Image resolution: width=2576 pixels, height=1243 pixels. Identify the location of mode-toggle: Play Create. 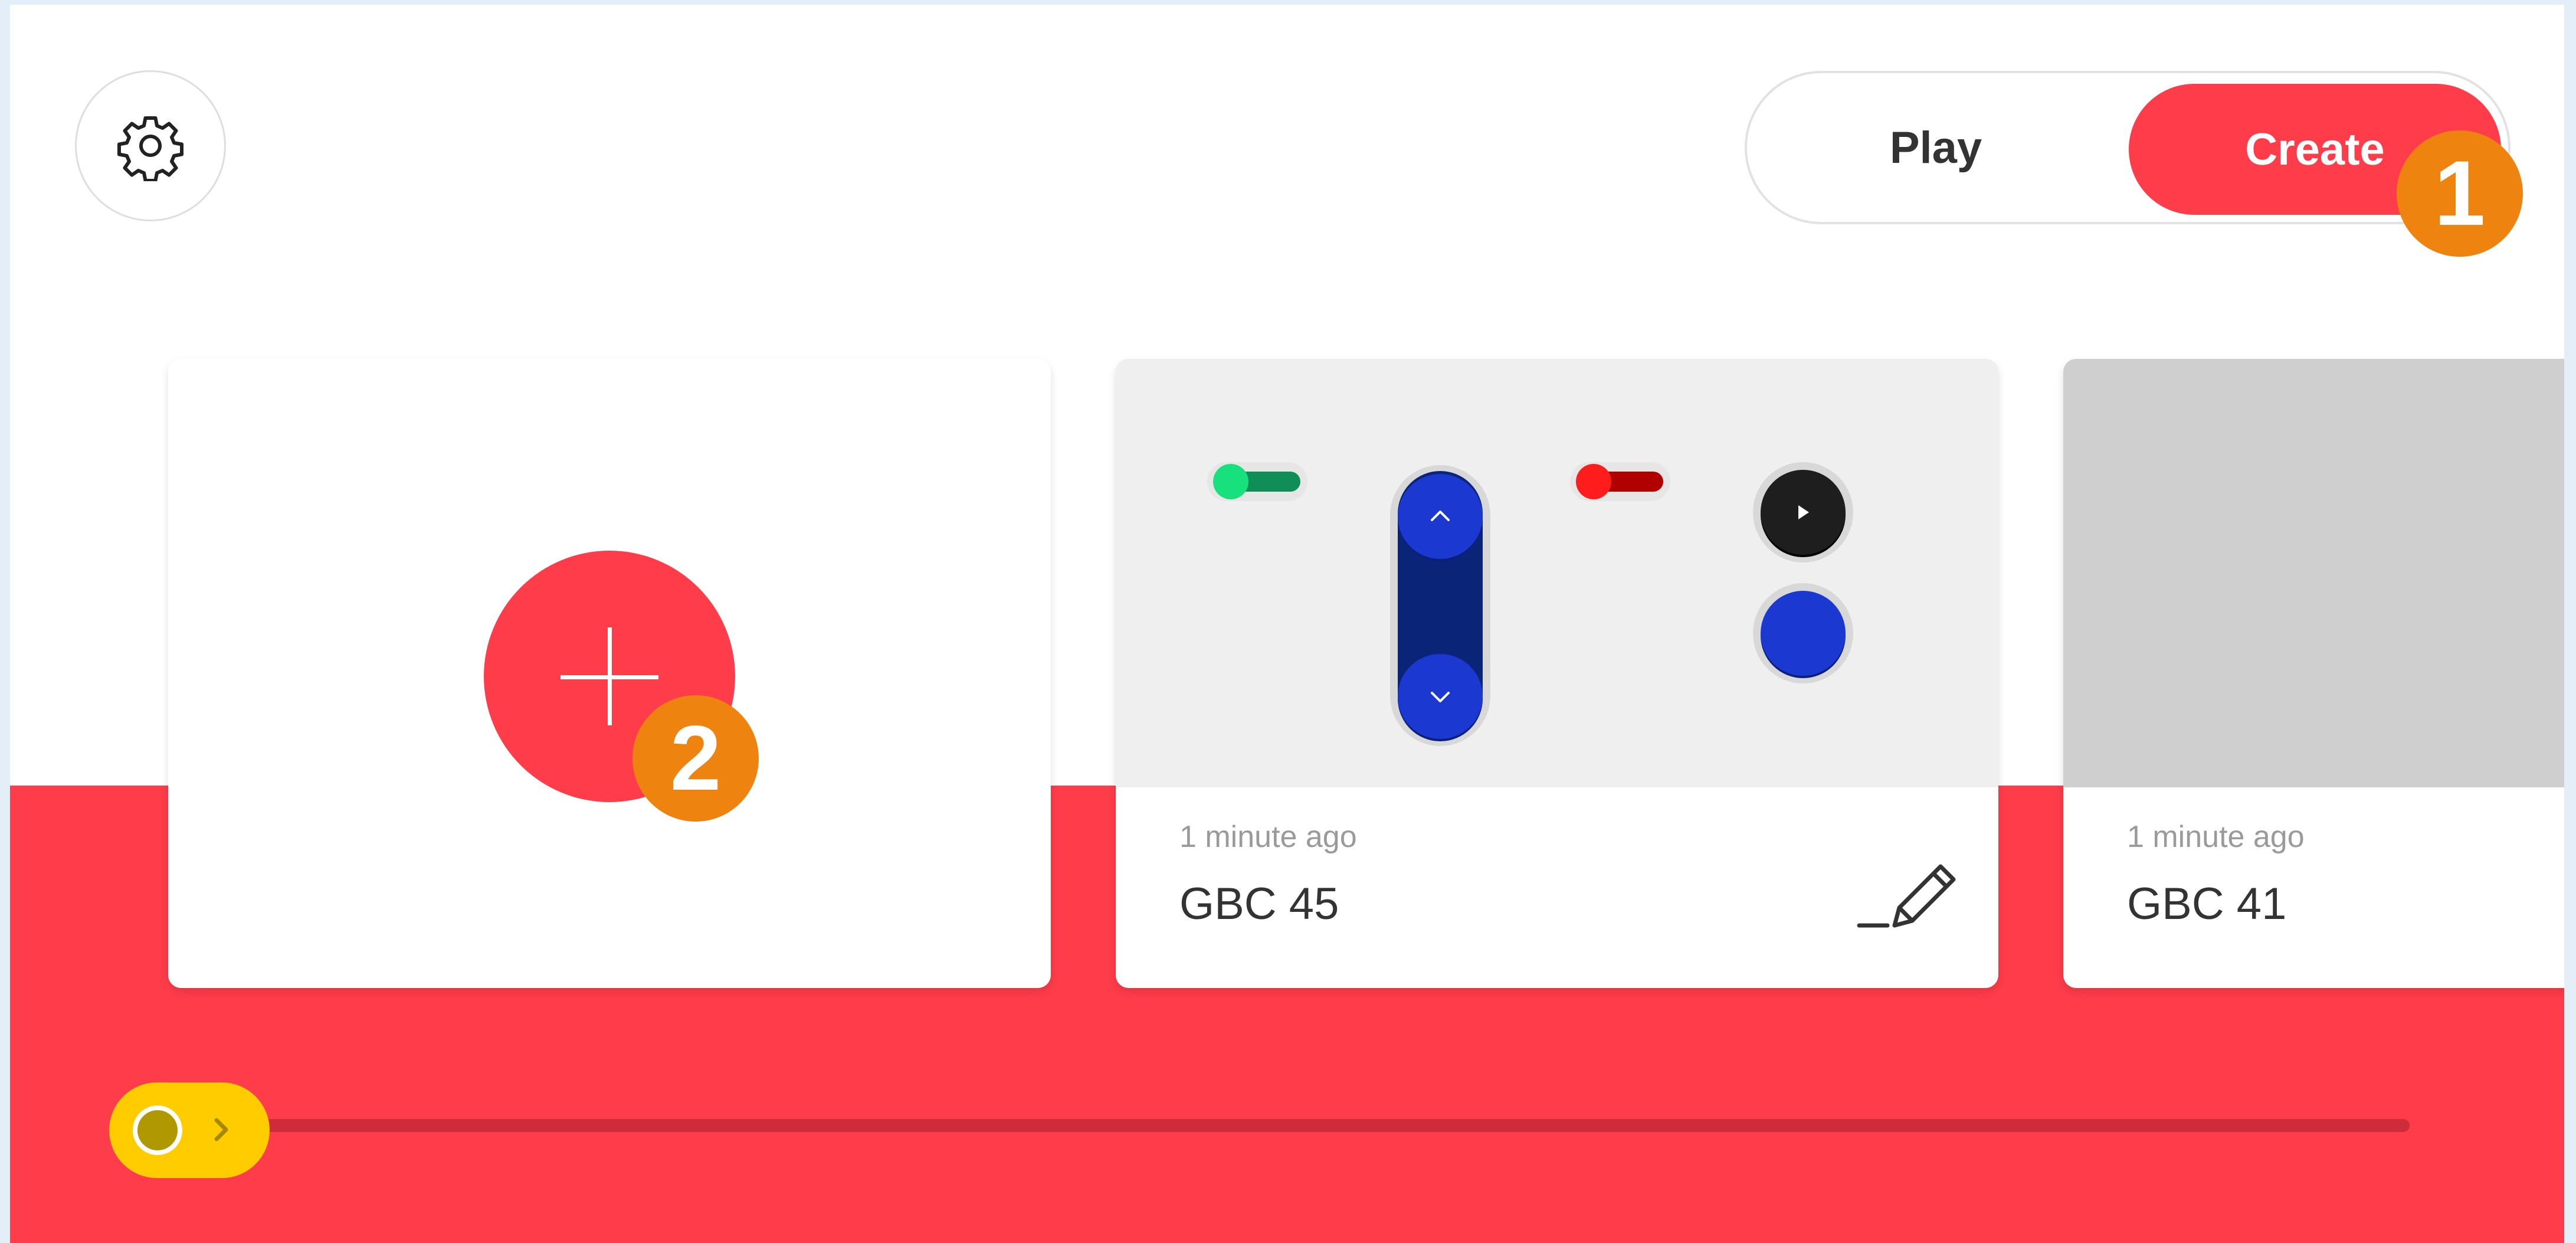
(2128, 147).